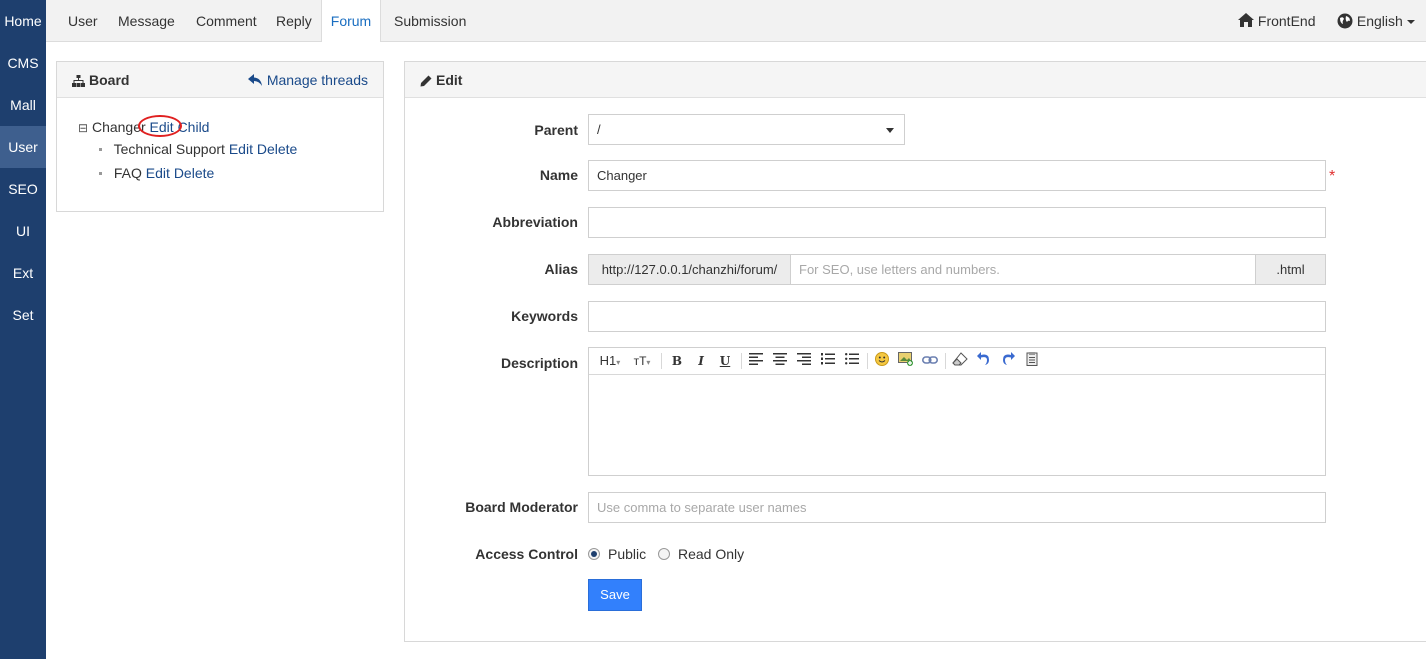 This screenshot has width=1426, height=659. Describe the element at coordinates (294, 21) in the screenshot. I see `tab-reply: Reply` at that location.